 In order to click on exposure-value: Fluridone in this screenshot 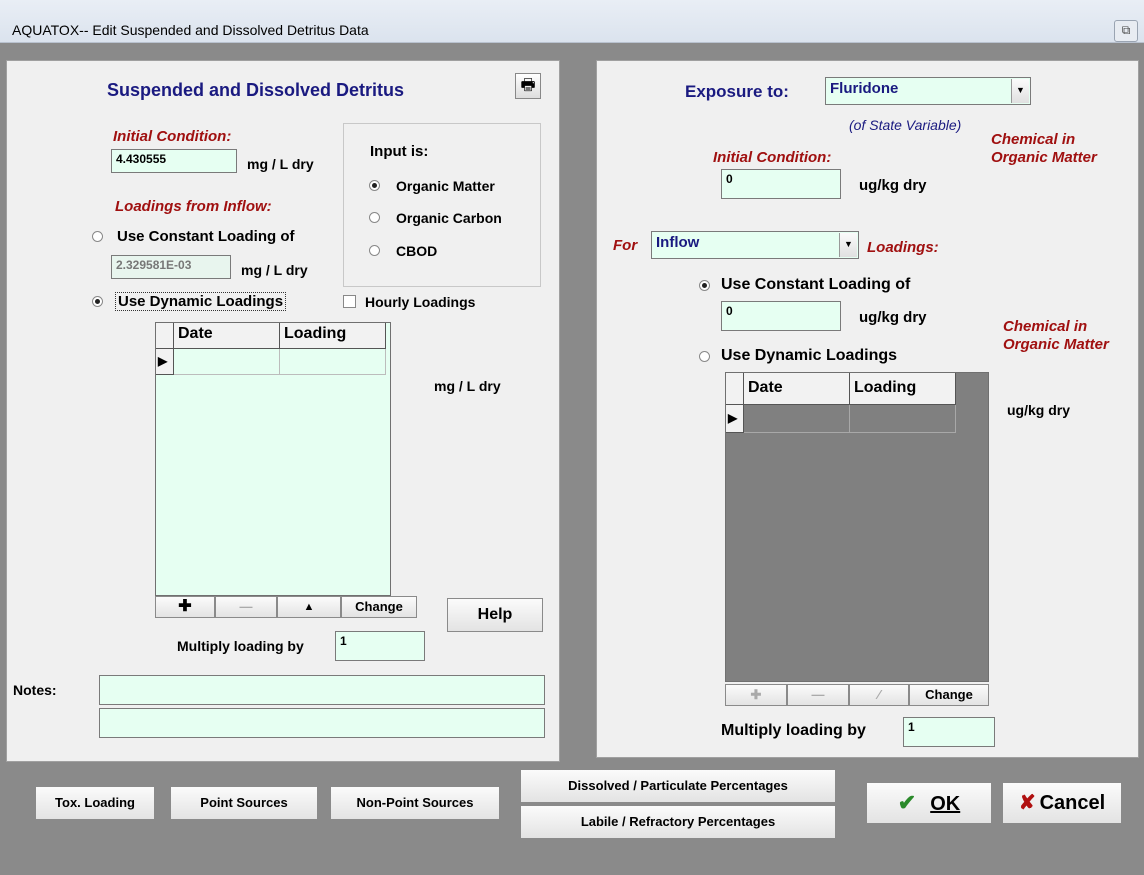, I will do `click(864, 88)`.